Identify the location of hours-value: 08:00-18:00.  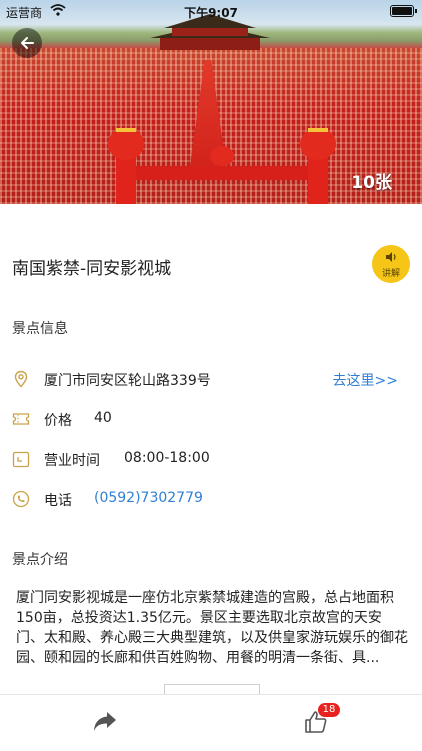
(167, 458).